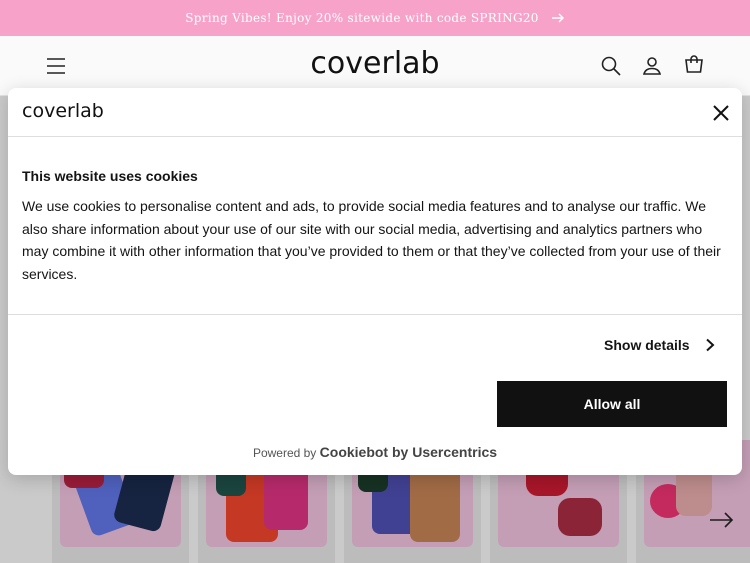 The image size is (750, 563). I want to click on chevron-right-icon, so click(710, 345).